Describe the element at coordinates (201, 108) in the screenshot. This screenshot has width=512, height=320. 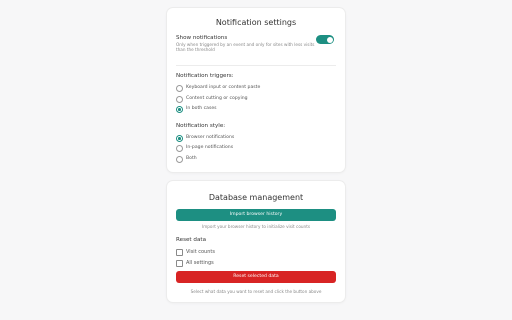
I see `trigger-option-both: In both cases` at that location.